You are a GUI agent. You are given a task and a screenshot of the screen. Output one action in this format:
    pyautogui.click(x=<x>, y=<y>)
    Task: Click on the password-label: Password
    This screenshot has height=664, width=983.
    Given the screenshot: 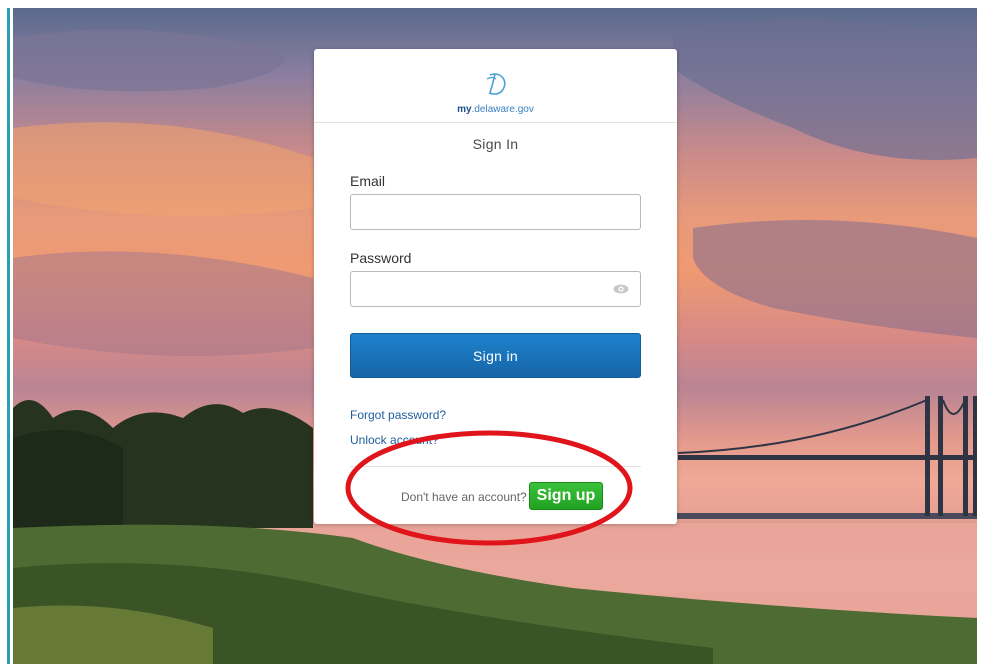 What is the action you would take?
    pyautogui.click(x=381, y=258)
    